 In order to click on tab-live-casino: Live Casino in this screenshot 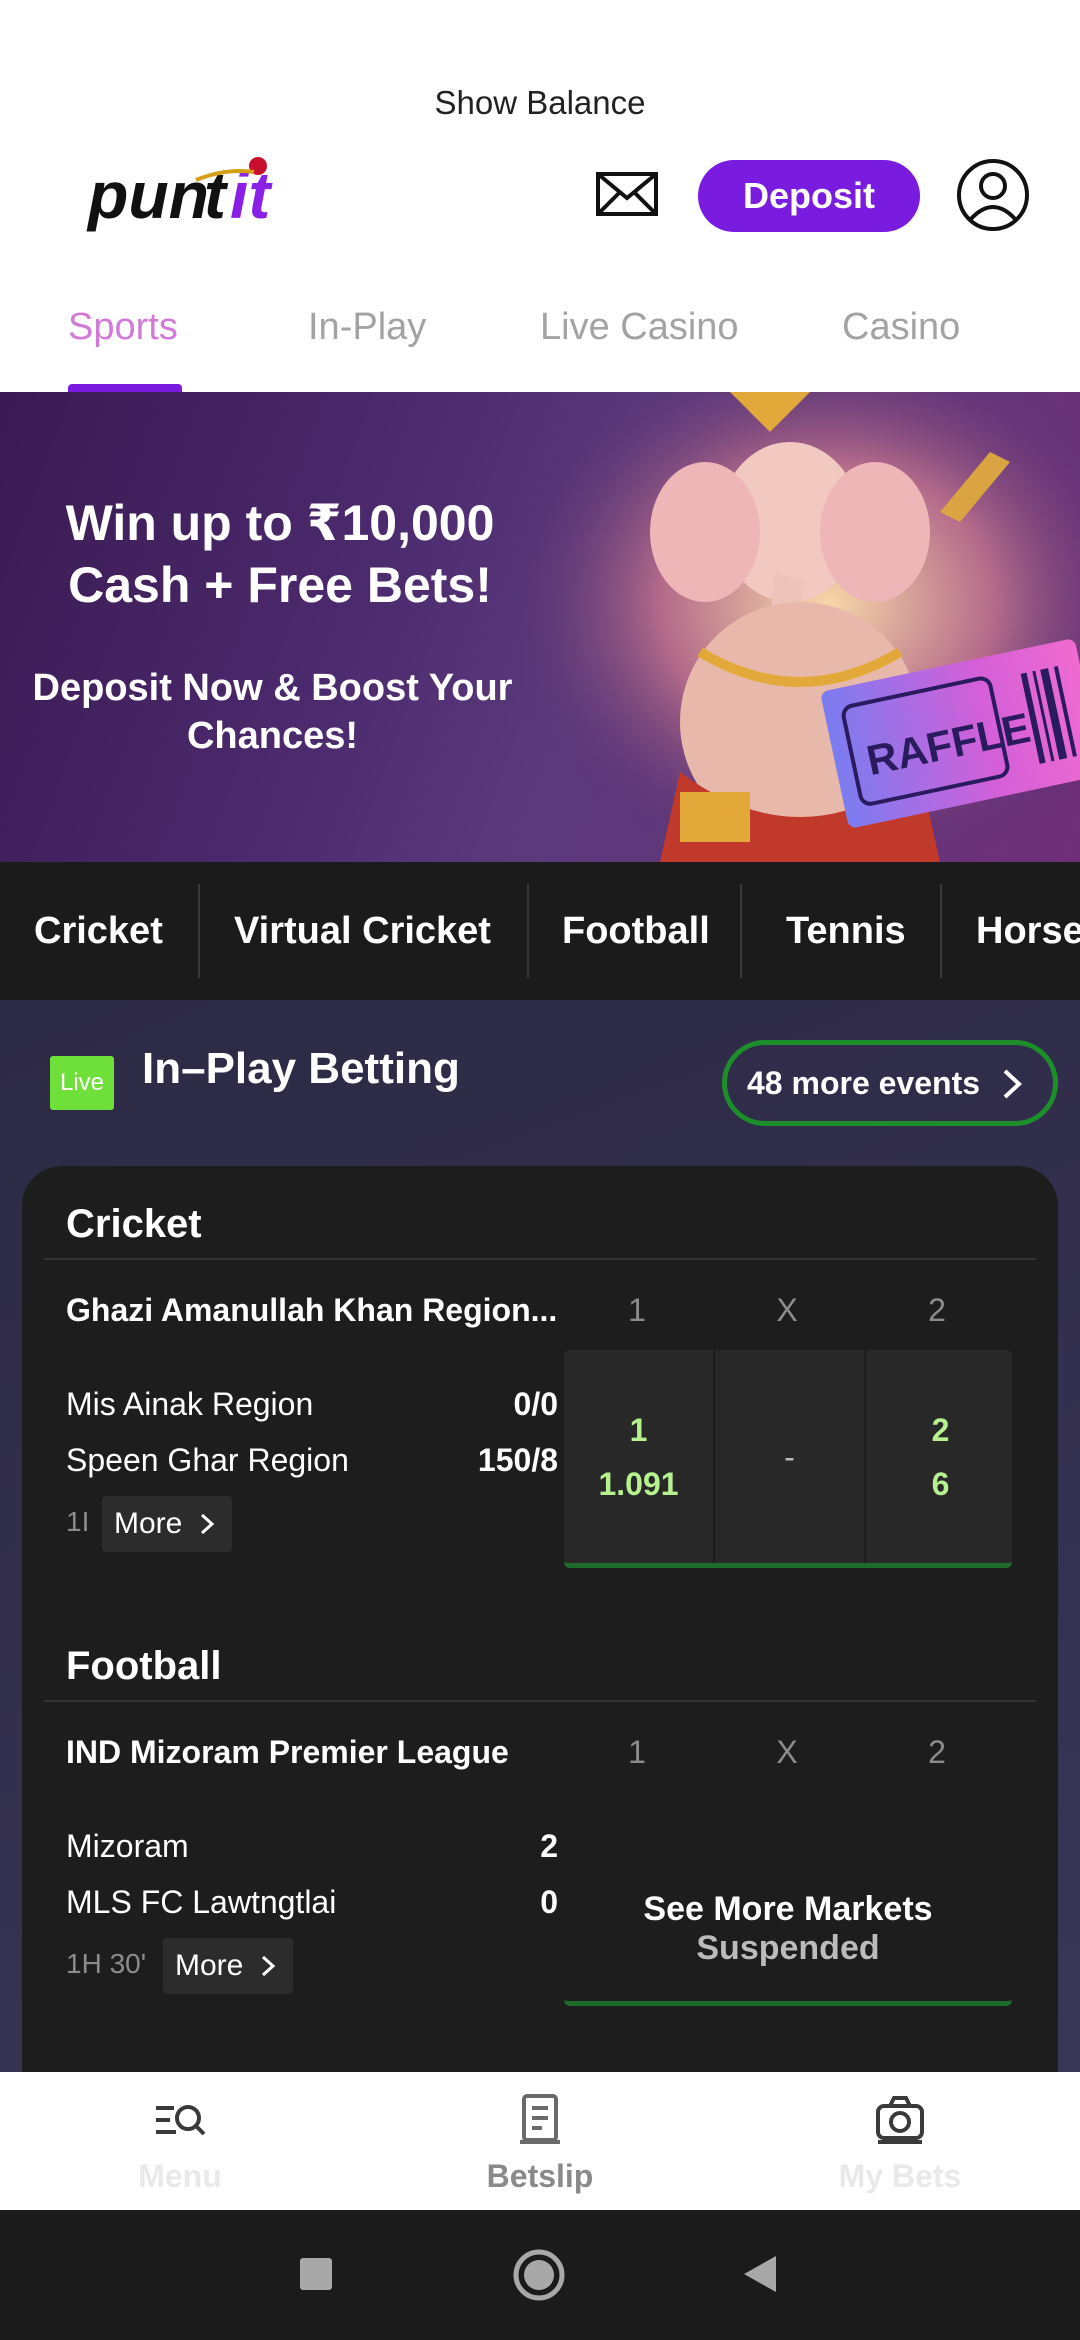, I will do `click(639, 327)`.